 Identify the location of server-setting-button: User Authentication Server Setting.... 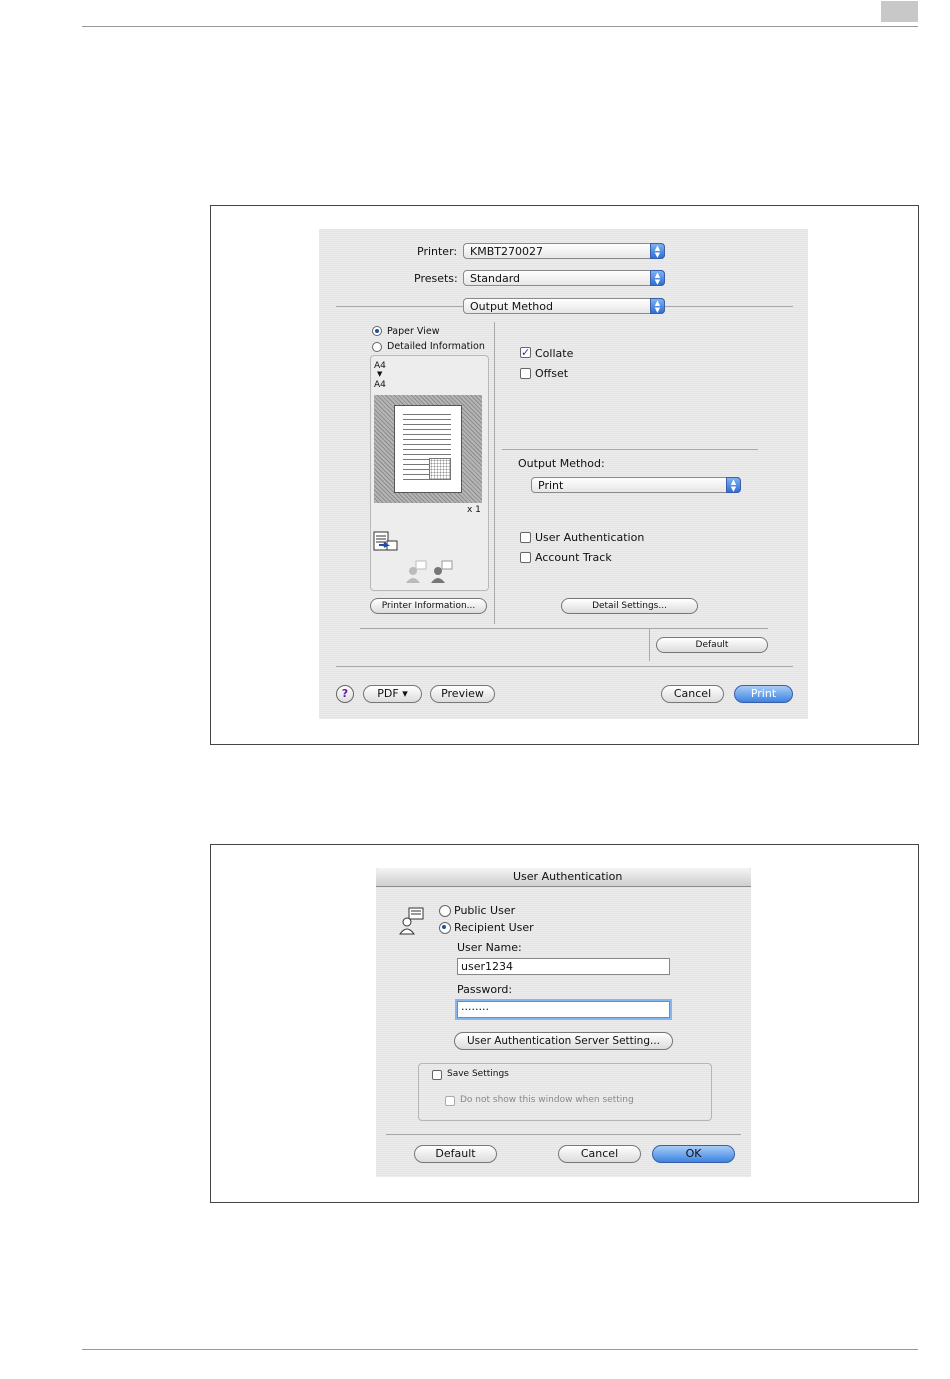
(563, 1041).